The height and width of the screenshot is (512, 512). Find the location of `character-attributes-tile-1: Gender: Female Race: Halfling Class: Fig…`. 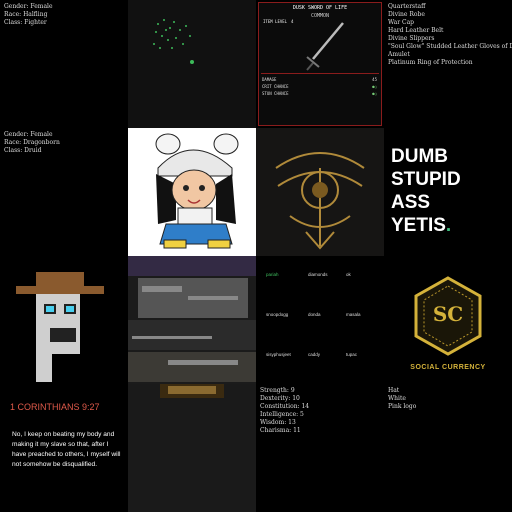

character-attributes-tile-1: Gender: Female Race: Halfling Class: Fig… is located at coordinates (64, 64).